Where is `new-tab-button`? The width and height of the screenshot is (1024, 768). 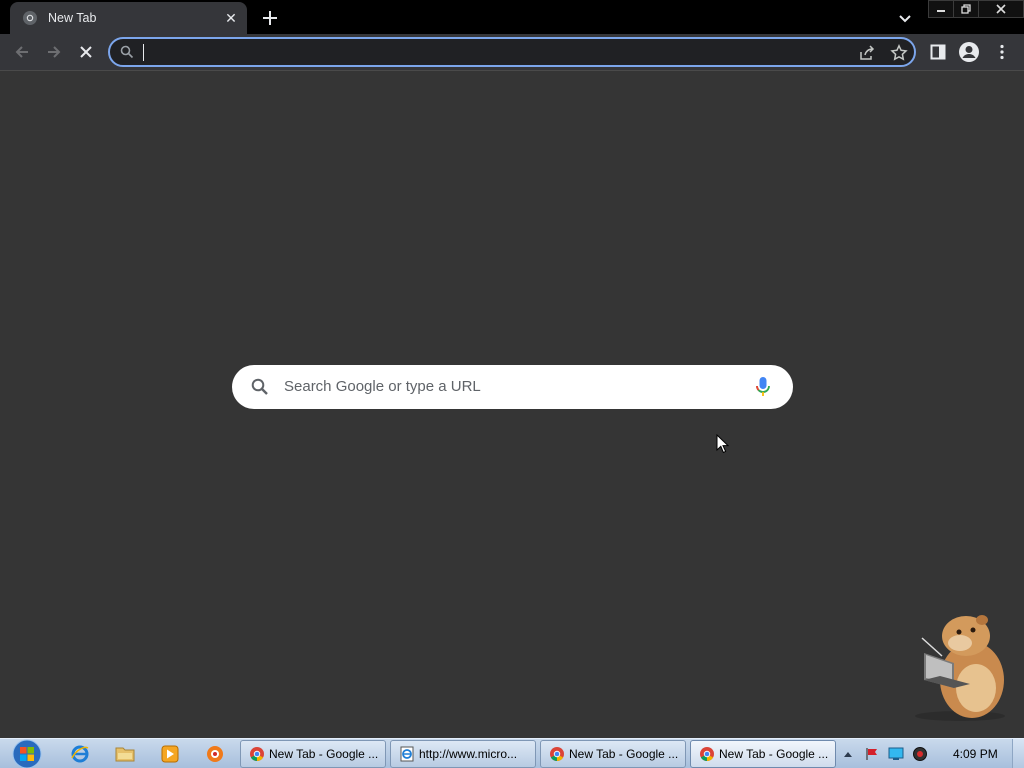 new-tab-button is located at coordinates (270, 18).